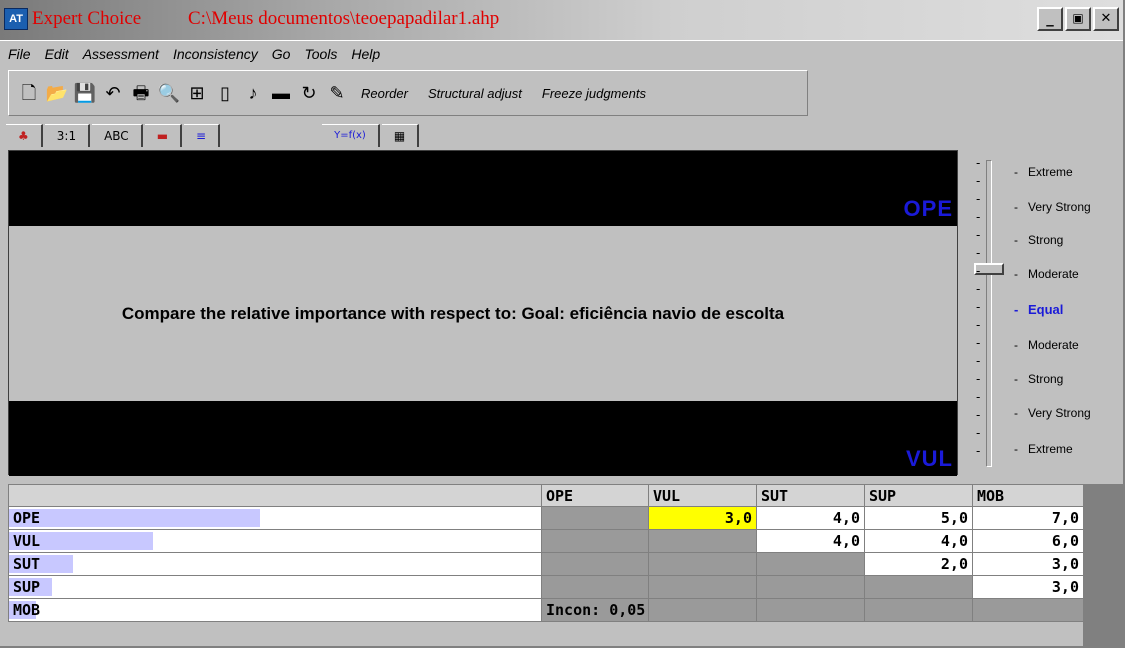 The width and height of the screenshot is (1128, 650). Describe the element at coordinates (1028, 541) in the screenshot. I see `matrix-cell: 6,0` at that location.